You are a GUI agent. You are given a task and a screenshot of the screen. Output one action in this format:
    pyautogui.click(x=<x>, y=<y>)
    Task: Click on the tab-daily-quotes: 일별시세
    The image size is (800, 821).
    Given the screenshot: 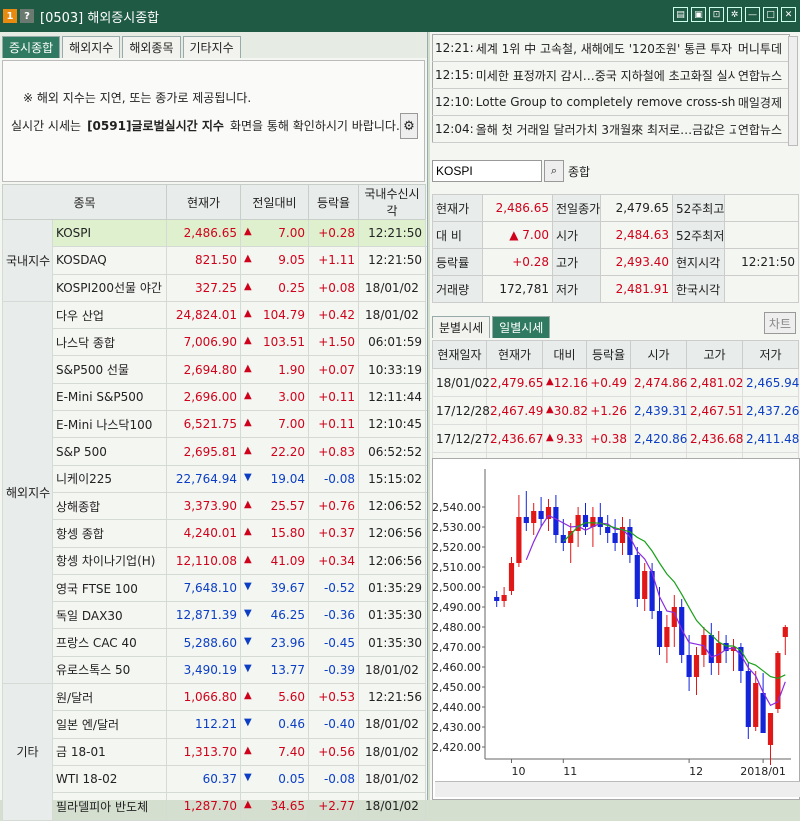 What is the action you would take?
    pyautogui.click(x=521, y=327)
    